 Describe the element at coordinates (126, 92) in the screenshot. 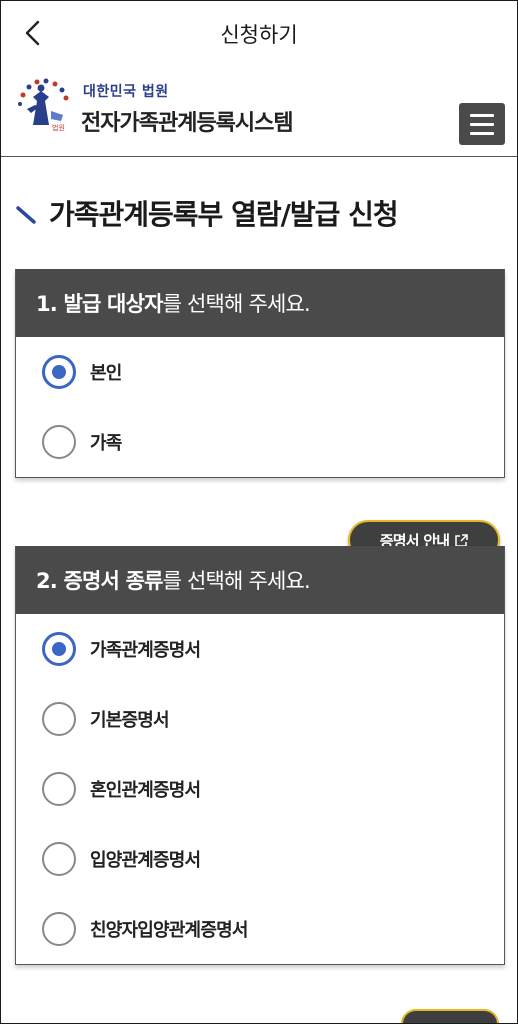

I see `court-name: 대한민국 법원` at that location.